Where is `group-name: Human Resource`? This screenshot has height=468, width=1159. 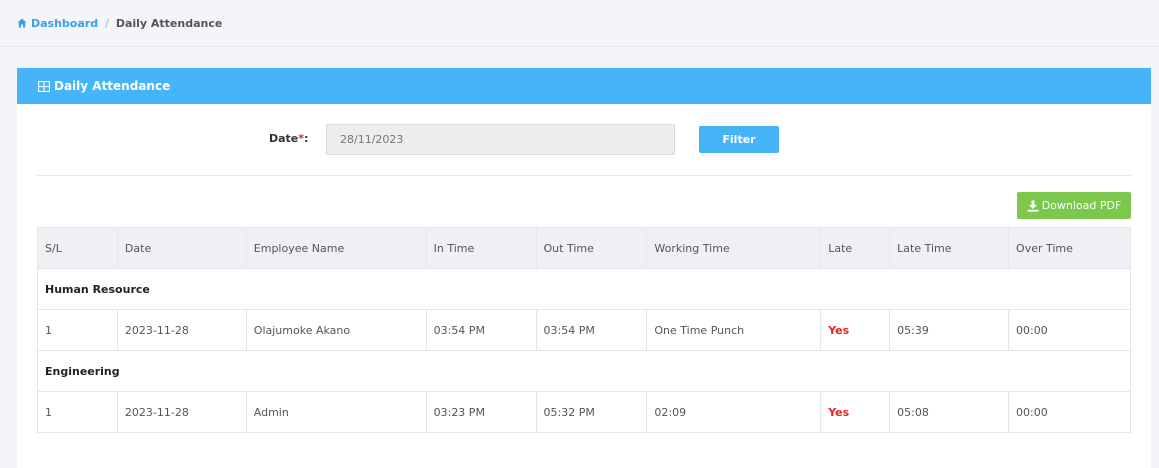 group-name: Human Resource is located at coordinates (584, 289).